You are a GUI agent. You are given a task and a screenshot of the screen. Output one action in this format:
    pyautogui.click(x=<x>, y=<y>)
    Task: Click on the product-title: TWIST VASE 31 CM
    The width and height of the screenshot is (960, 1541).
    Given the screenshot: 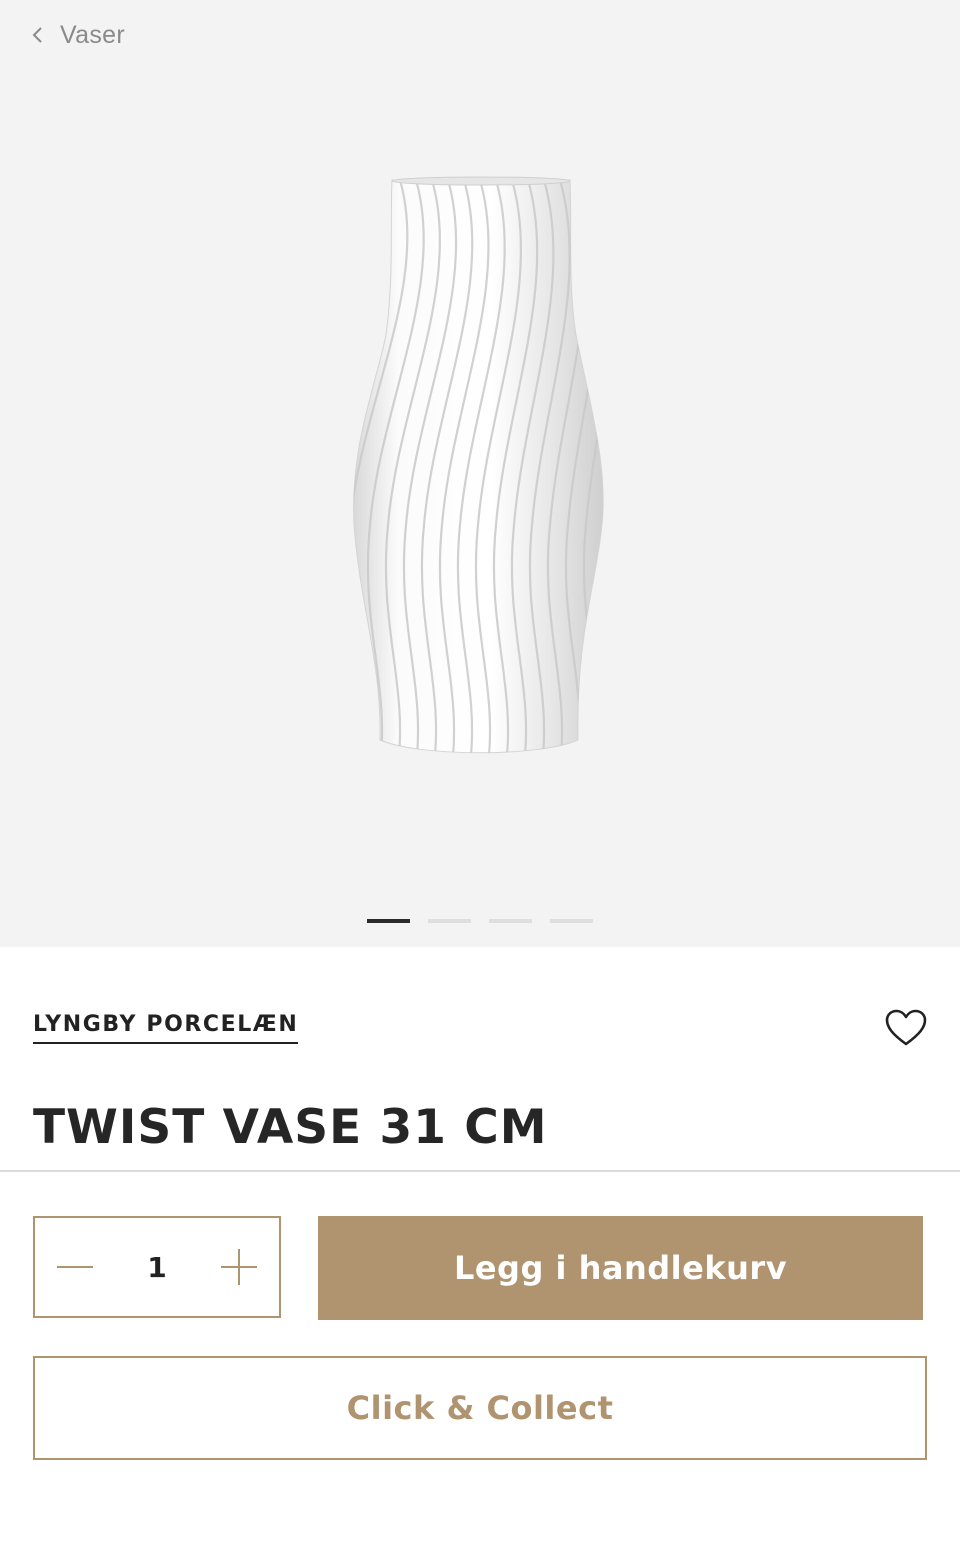 What is the action you would take?
    pyautogui.click(x=290, y=1127)
    